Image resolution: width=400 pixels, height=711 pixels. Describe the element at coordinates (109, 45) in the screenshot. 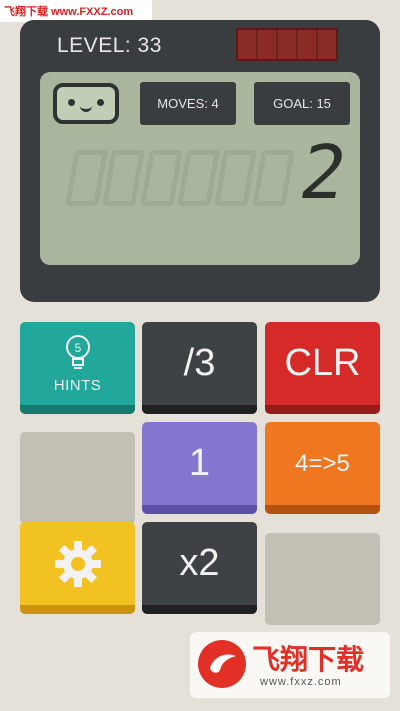

I see `level-label: LEVEL: 33` at that location.